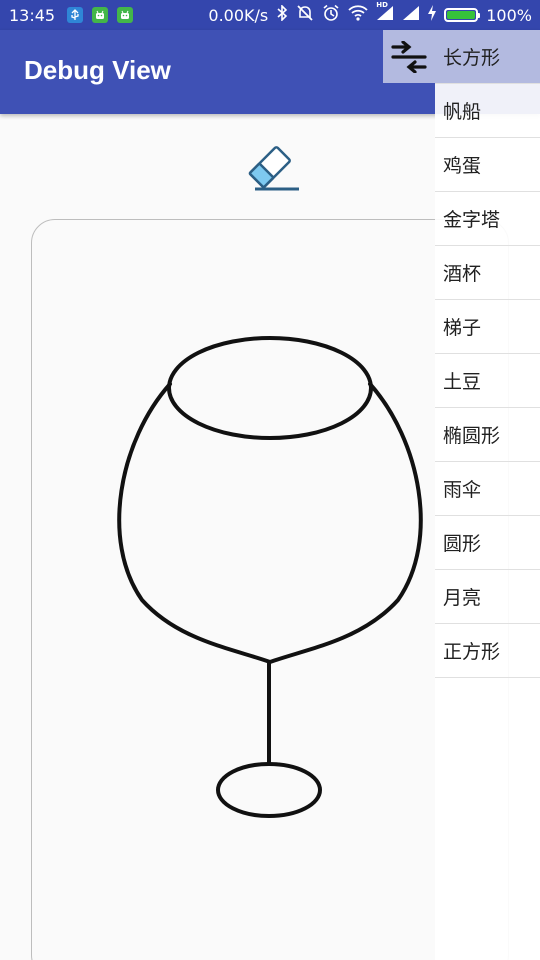 The image size is (540, 960). I want to click on shape-list-item: 金字塔, so click(487, 219).